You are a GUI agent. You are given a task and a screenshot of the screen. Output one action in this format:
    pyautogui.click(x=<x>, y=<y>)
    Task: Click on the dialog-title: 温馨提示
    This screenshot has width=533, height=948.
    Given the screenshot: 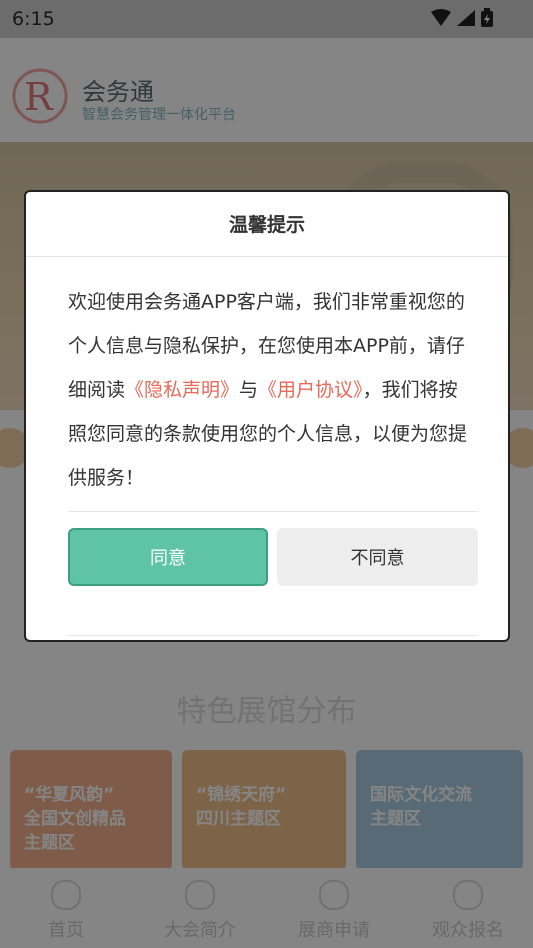 What is the action you would take?
    pyautogui.click(x=266, y=225)
    